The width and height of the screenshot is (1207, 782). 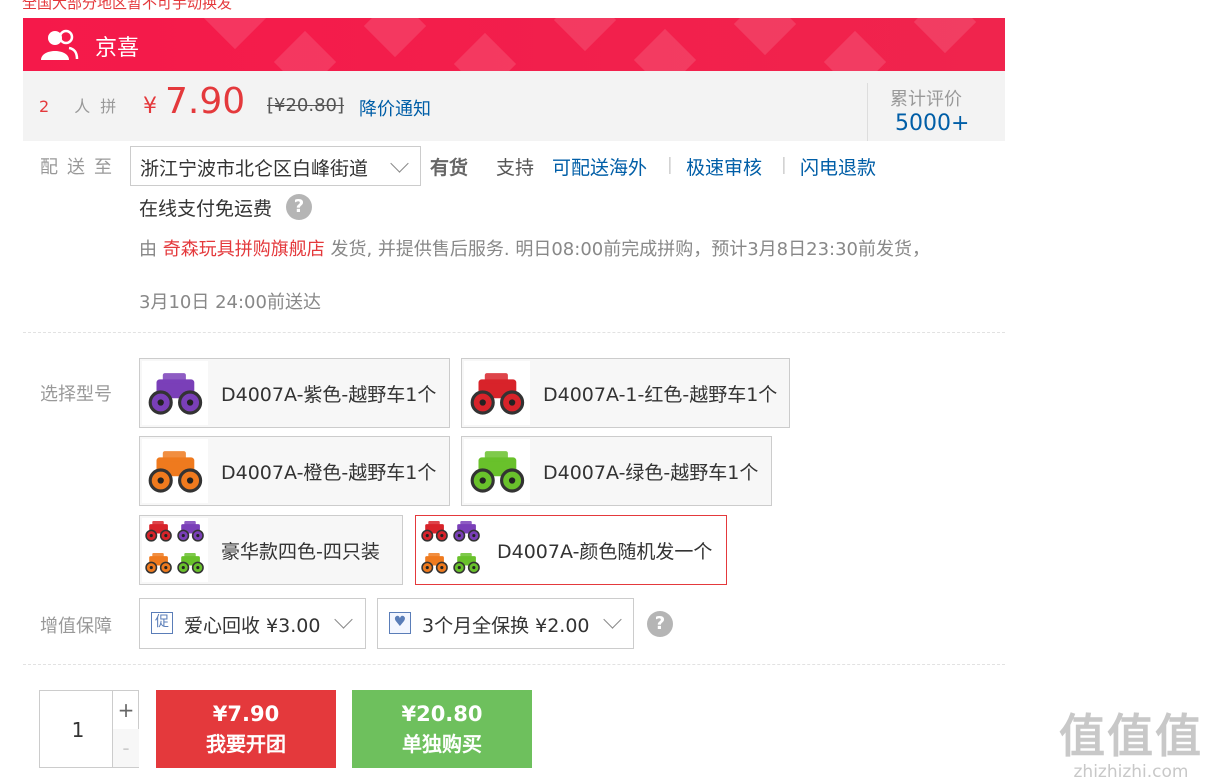 I want to click on address-select: 浙江宁波市北仑区白峰街道, so click(x=275, y=166).